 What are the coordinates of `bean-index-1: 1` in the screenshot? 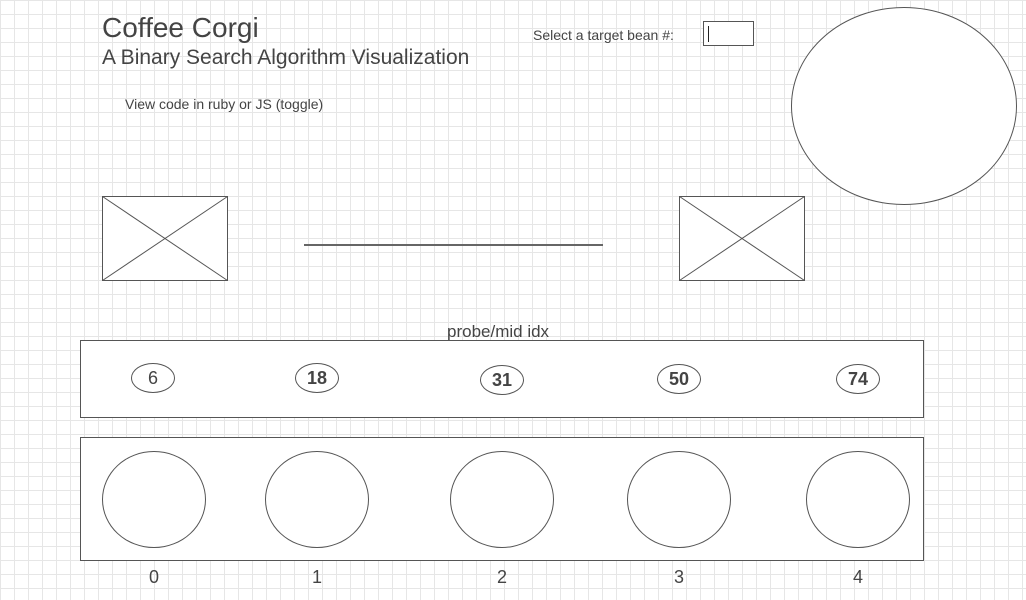 It's located at (316, 577).